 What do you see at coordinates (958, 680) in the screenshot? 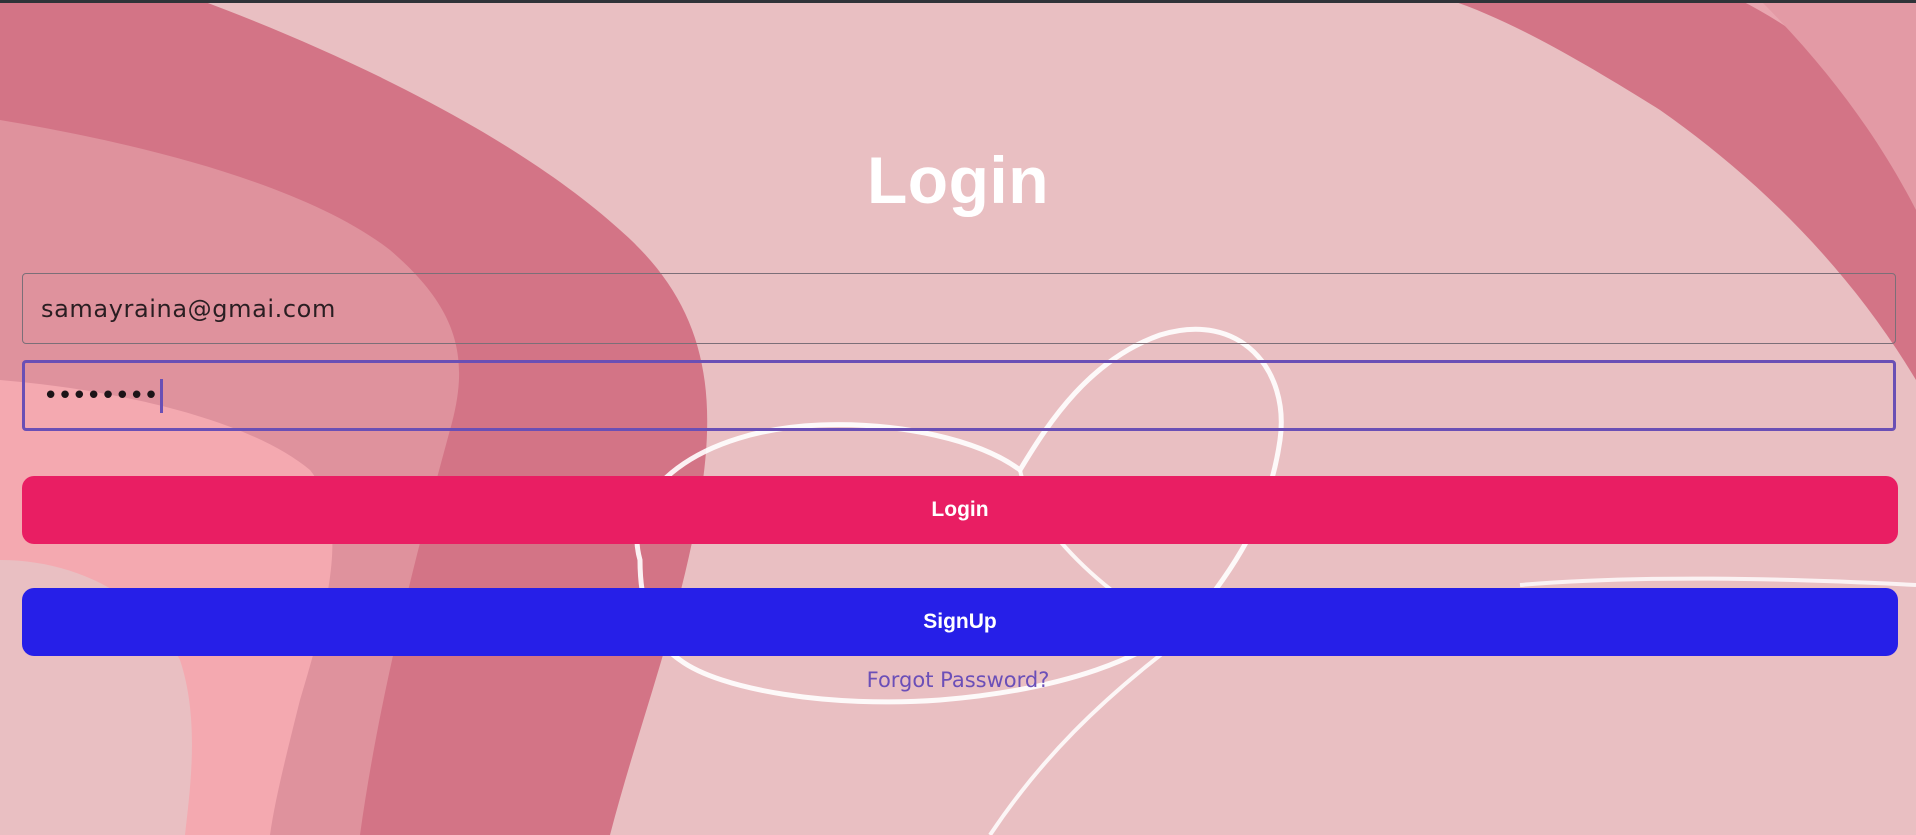
I see `forgot-password-link: Forgot Password?` at bounding box center [958, 680].